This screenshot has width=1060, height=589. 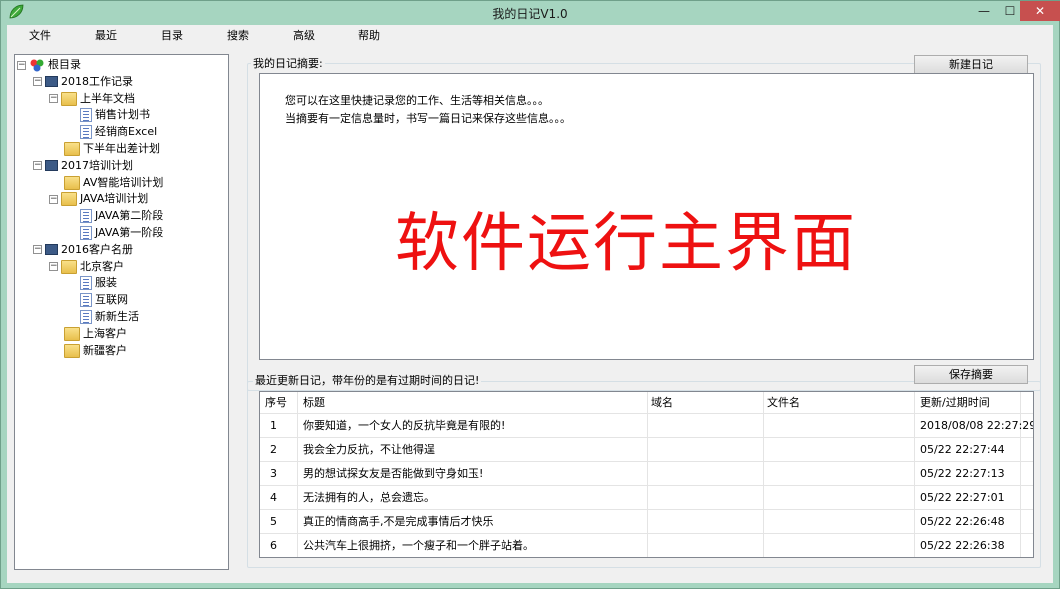 What do you see at coordinates (102, 266) in the screenshot?
I see `tree-node-label: 北京客户` at bounding box center [102, 266].